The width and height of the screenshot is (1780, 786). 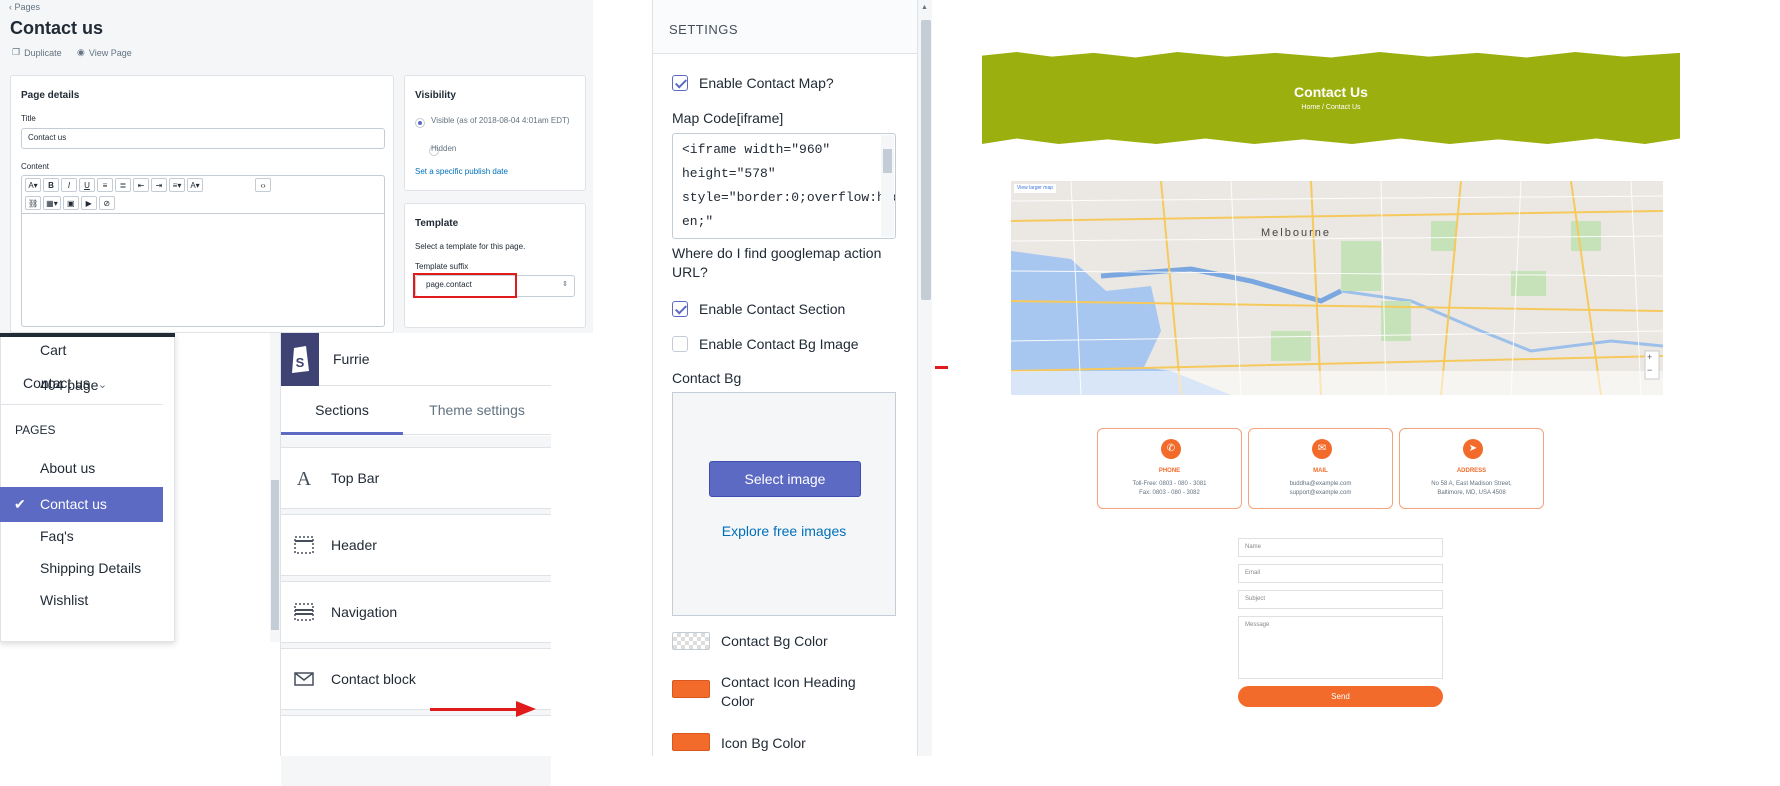 I want to click on section-item-label: Top Bar, so click(x=355, y=478).